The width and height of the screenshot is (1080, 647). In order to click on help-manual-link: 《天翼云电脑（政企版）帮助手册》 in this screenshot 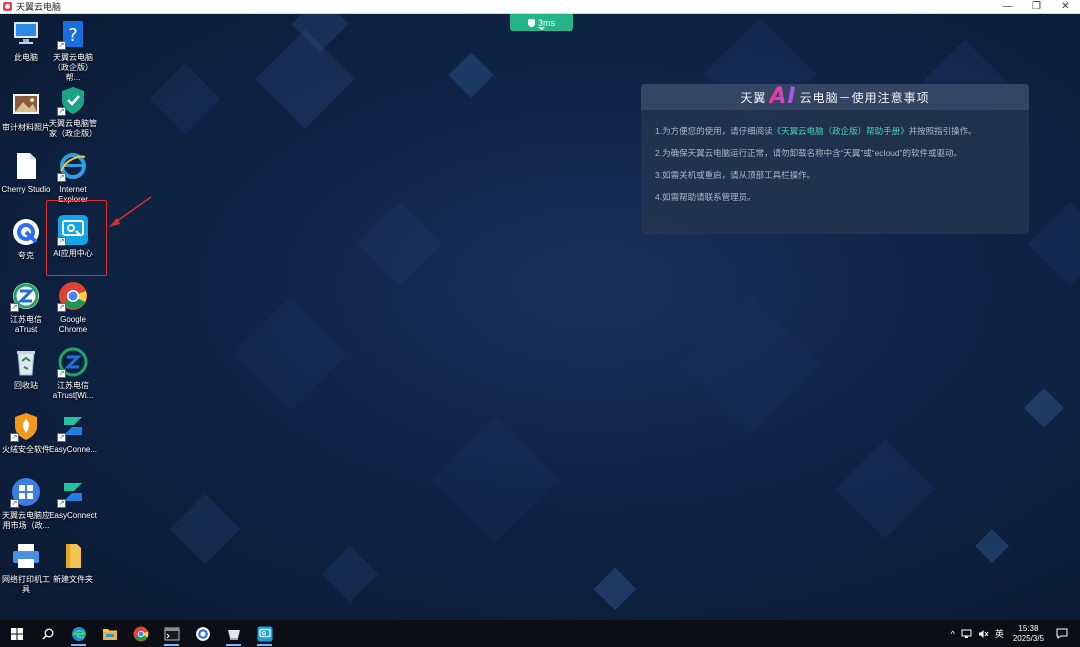, I will do `click(841, 131)`.